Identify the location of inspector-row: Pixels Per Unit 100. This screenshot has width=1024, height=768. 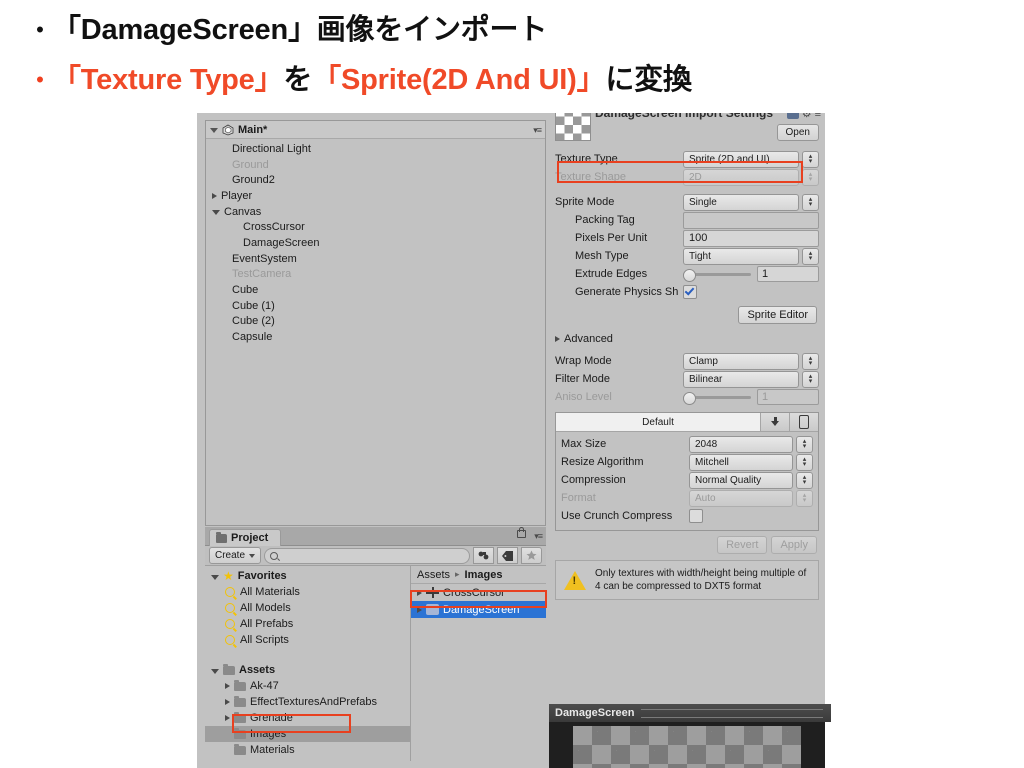
(687, 238).